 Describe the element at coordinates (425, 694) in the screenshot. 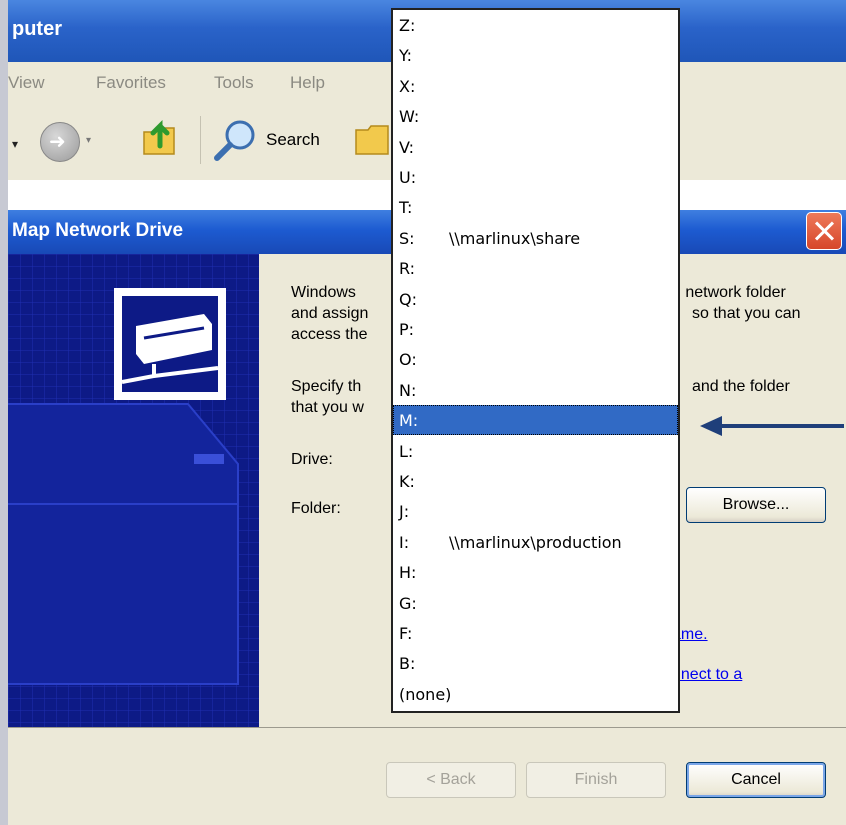

I see `drive-letter: (none)` at that location.